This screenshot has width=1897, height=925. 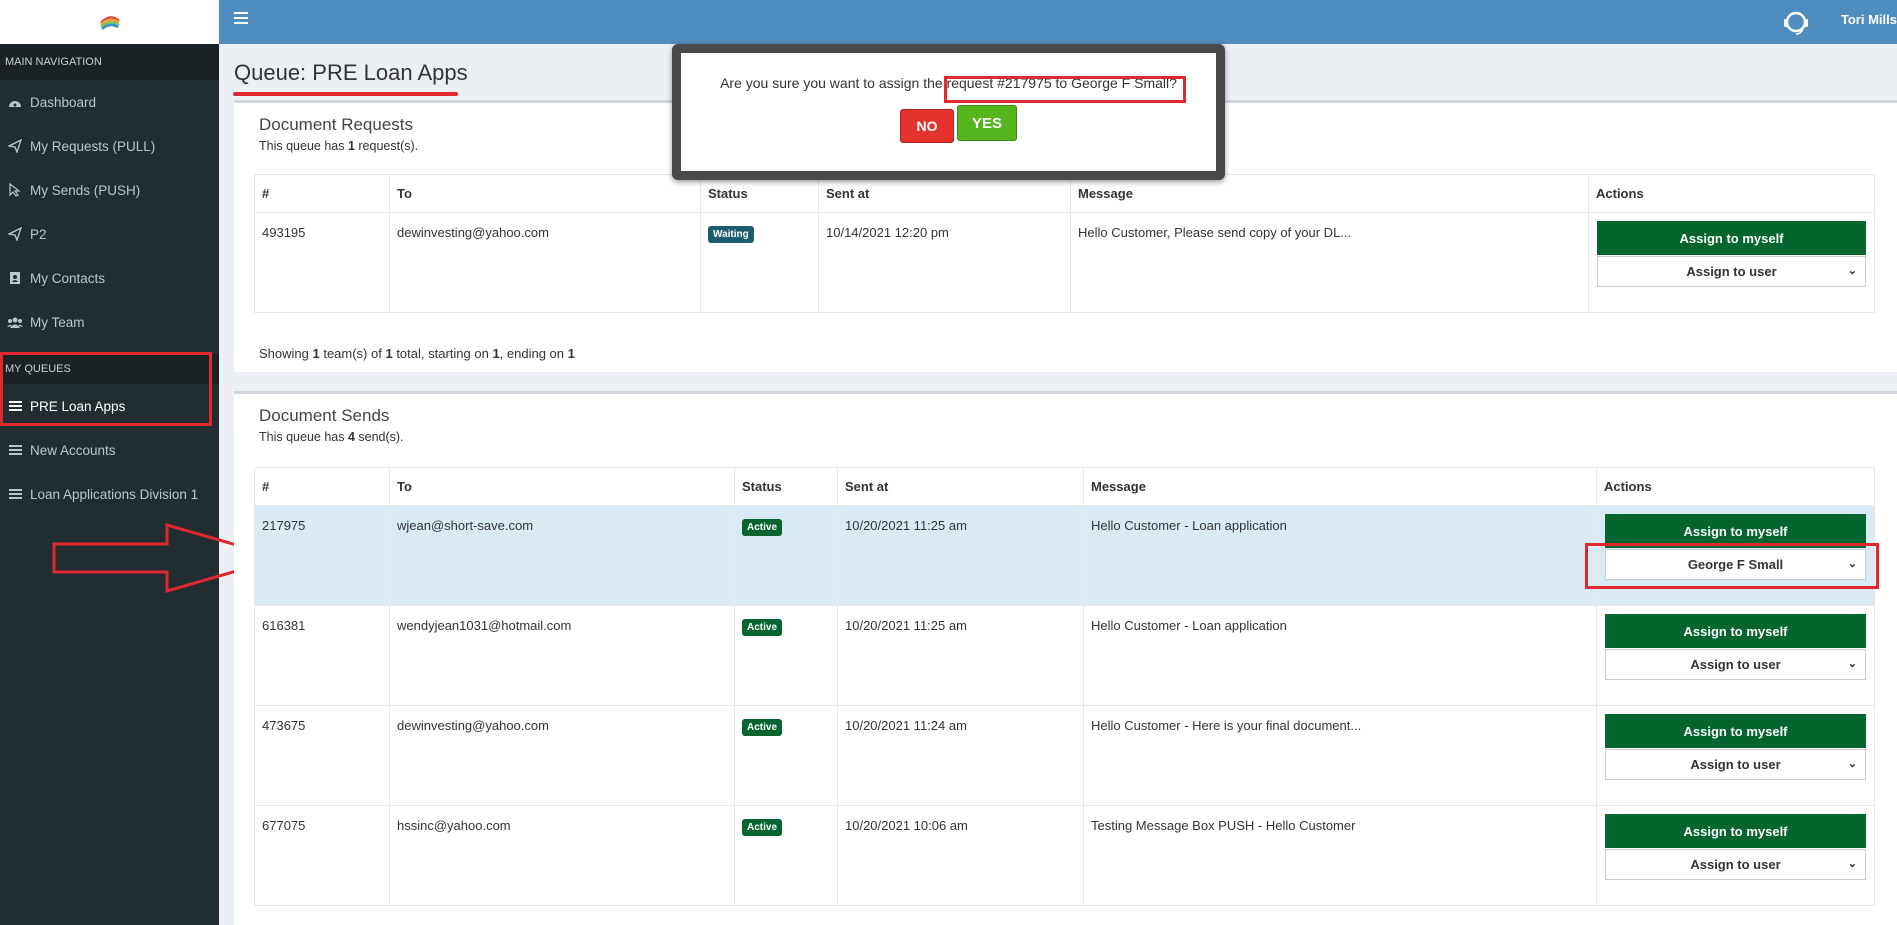 I want to click on annotation-dialog-text-highlight, so click(x=1065, y=89).